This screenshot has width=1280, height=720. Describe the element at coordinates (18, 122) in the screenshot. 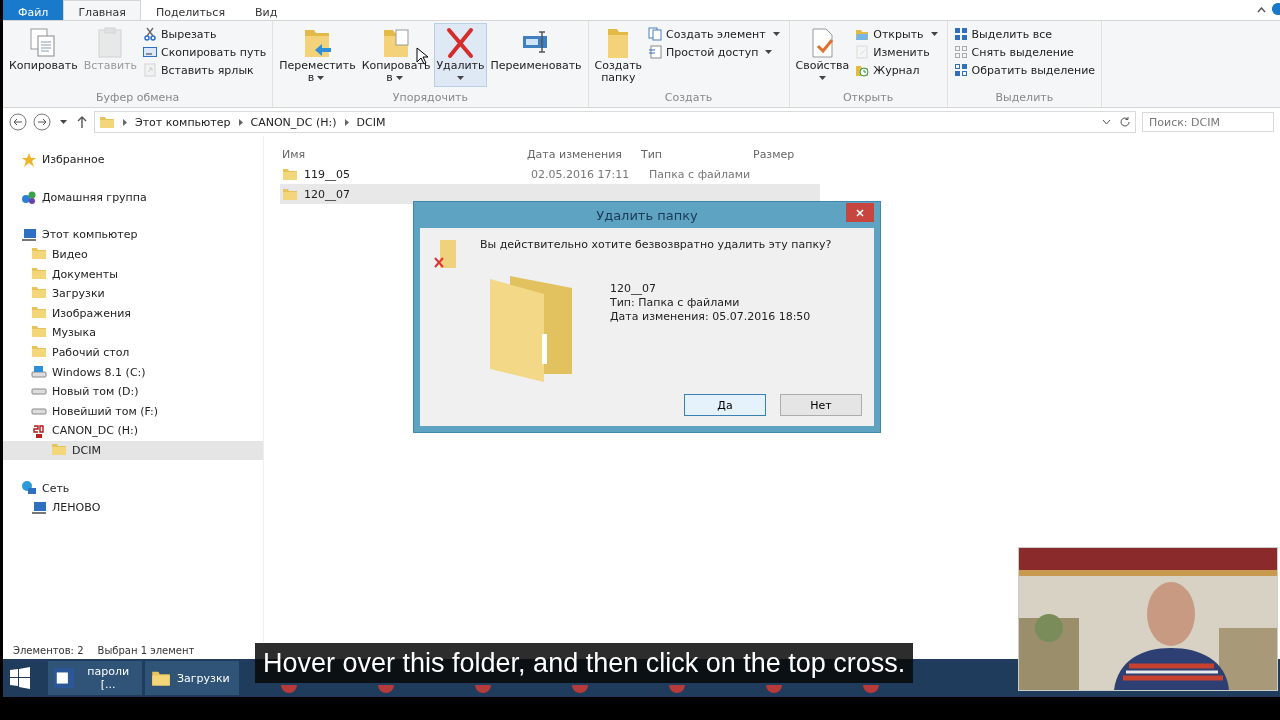

I see `back-icon` at that location.